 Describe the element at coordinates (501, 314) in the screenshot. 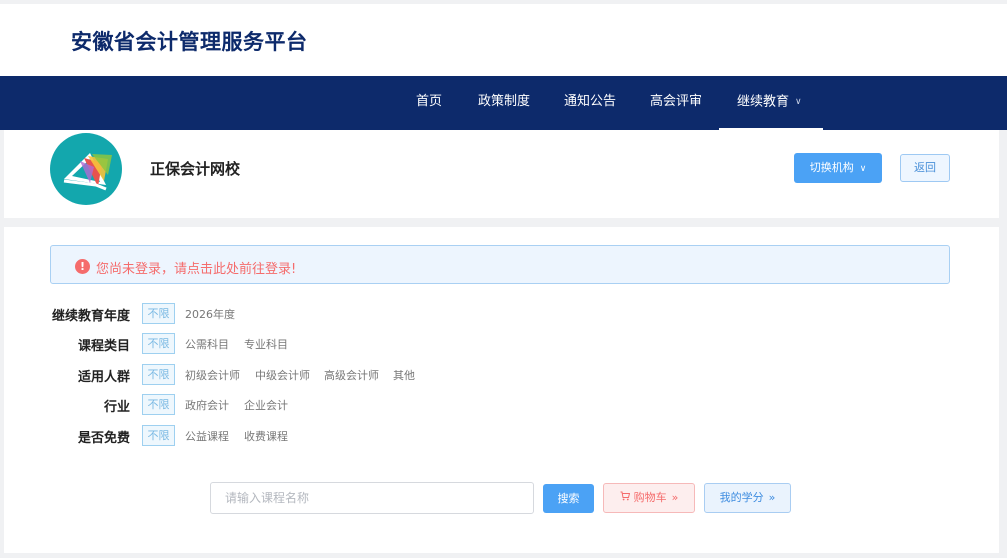

I see `filter-row-year: 继续教育年度 不限 2026年度` at that location.